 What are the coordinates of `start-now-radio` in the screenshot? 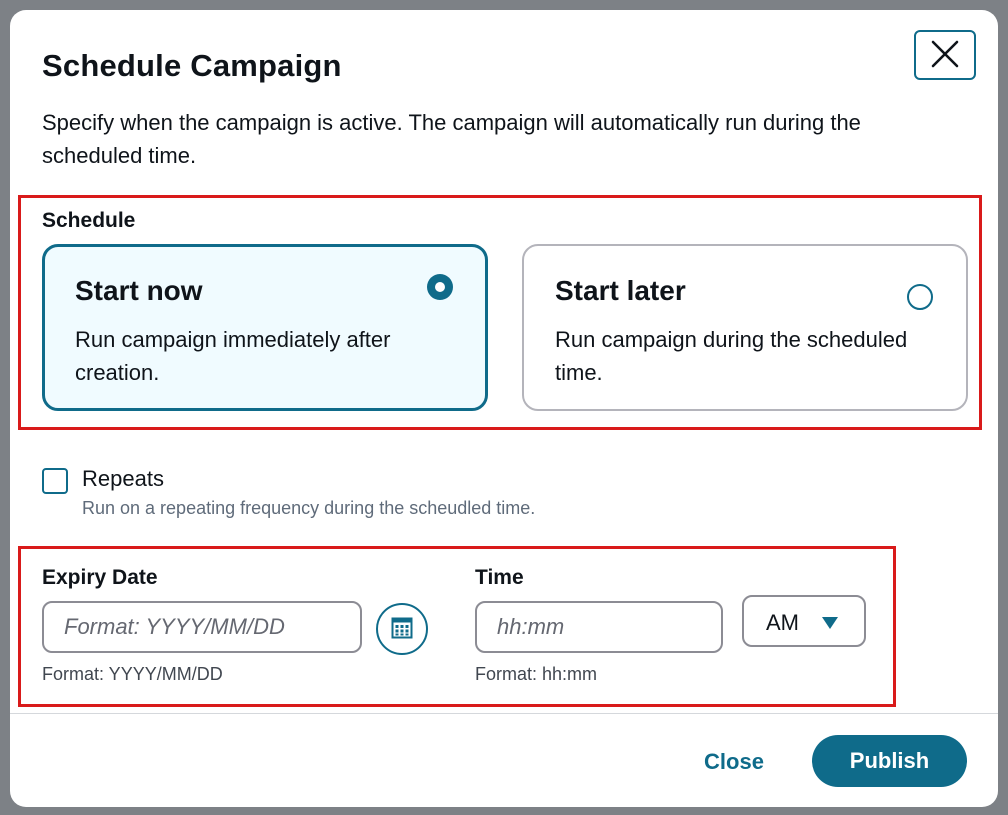 It's located at (440, 287).